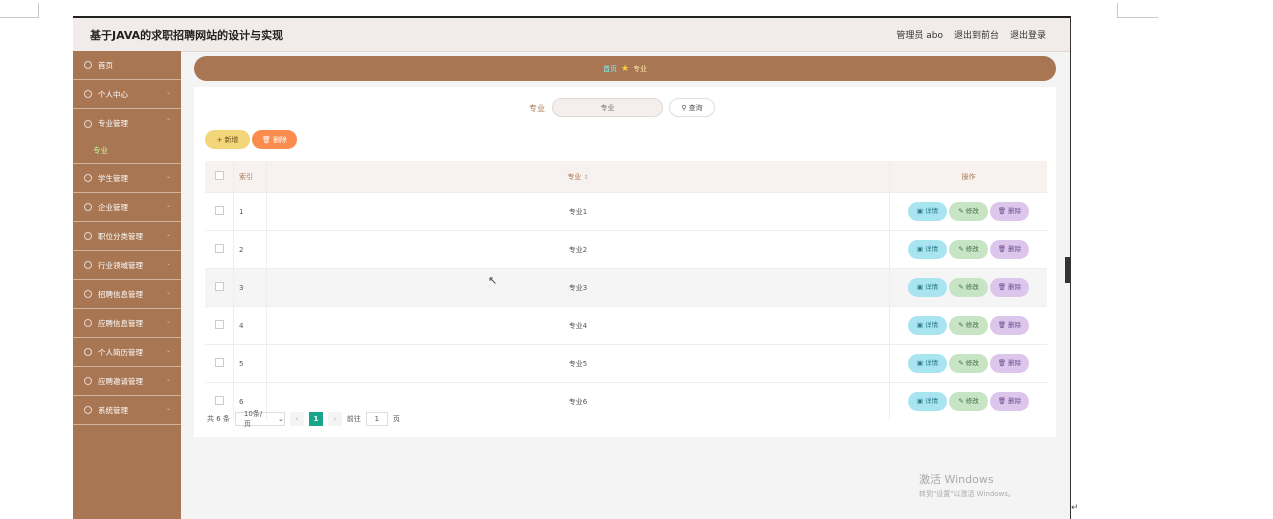 This screenshot has height=519, width=1273. What do you see at coordinates (1075, 508) in the screenshot?
I see `paragraph-mark-icon: ↵` at bounding box center [1075, 508].